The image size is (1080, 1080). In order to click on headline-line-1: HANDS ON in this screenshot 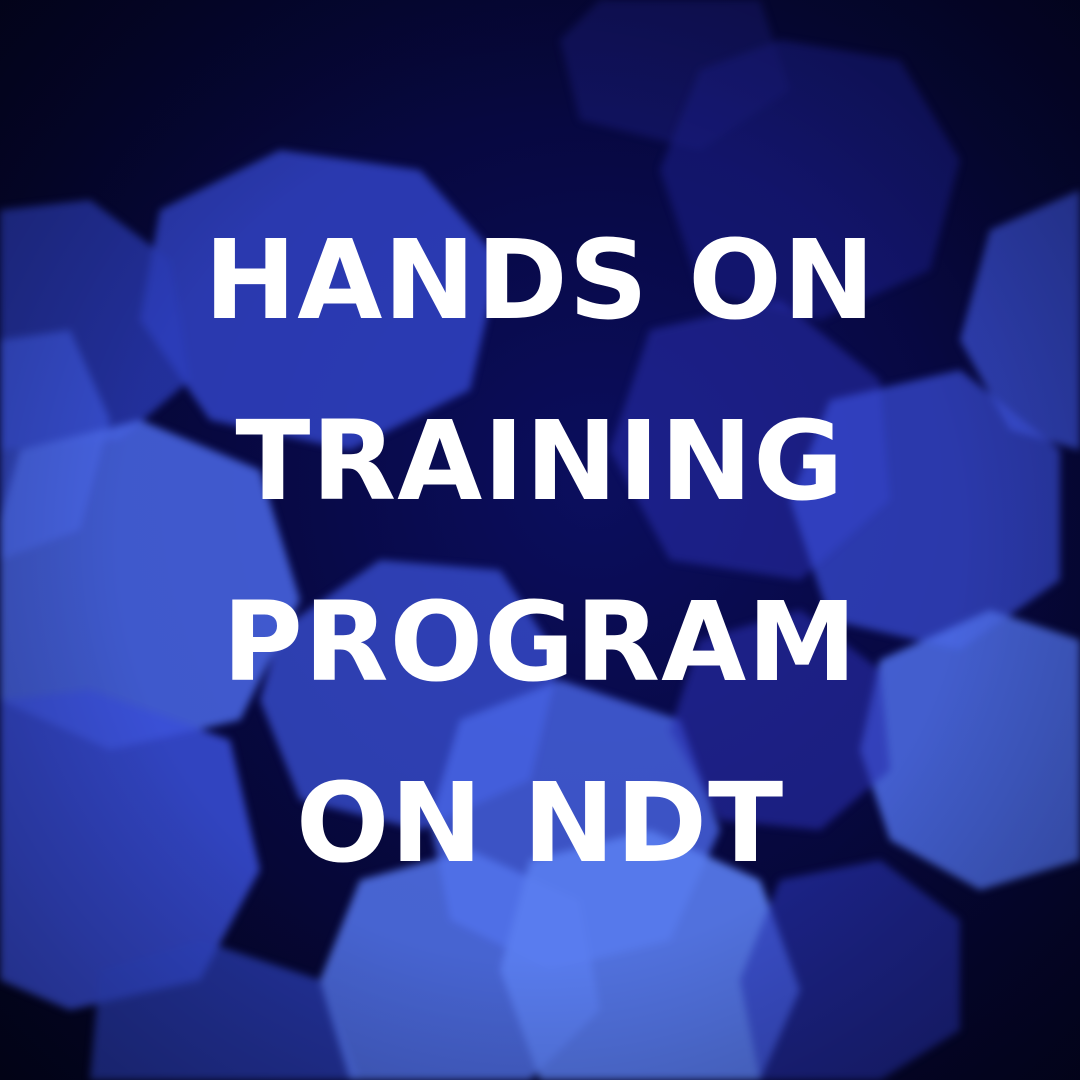, I will do `click(540, 280)`.